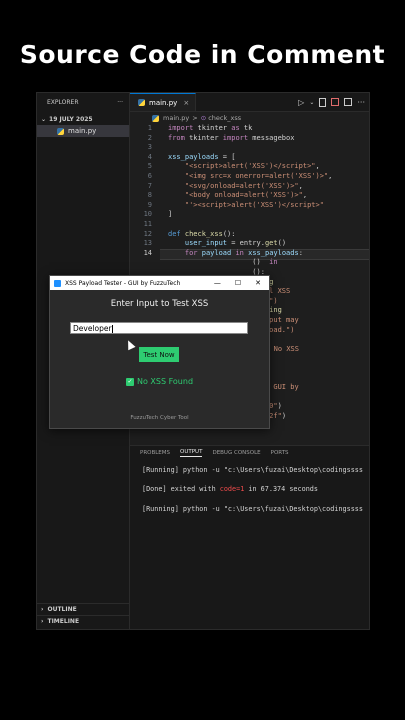 This screenshot has width=405, height=720. I want to click on done-suffix: in 67.374 seconds, so click(281, 489).